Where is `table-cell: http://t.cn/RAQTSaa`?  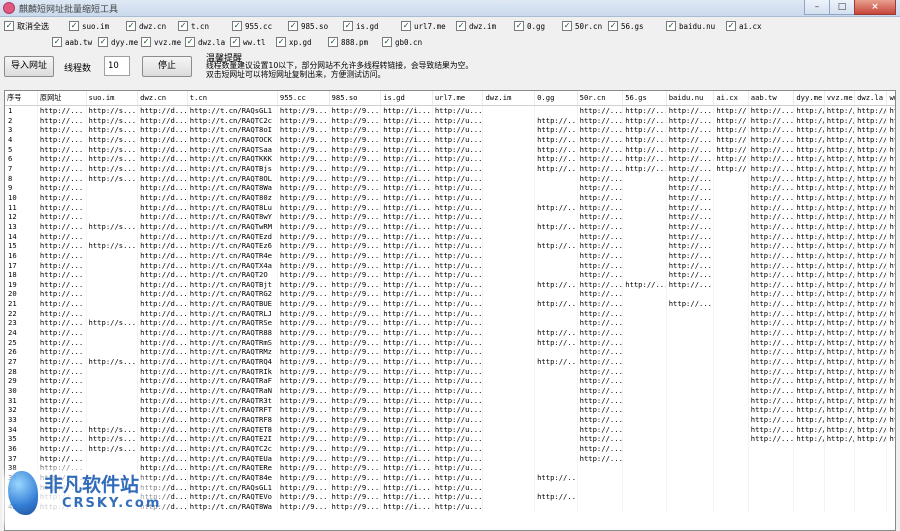 table-cell: http://t.cn/RAQTSaa is located at coordinates (232, 149).